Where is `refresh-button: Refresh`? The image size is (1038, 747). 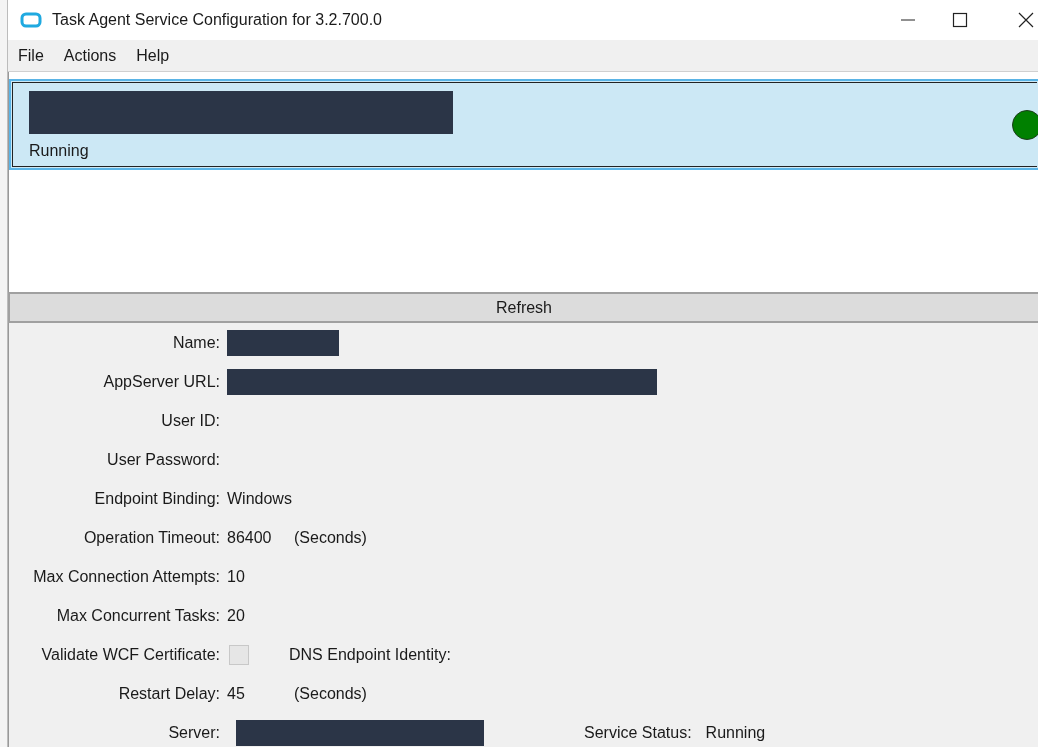 refresh-button: Refresh is located at coordinates (523, 307).